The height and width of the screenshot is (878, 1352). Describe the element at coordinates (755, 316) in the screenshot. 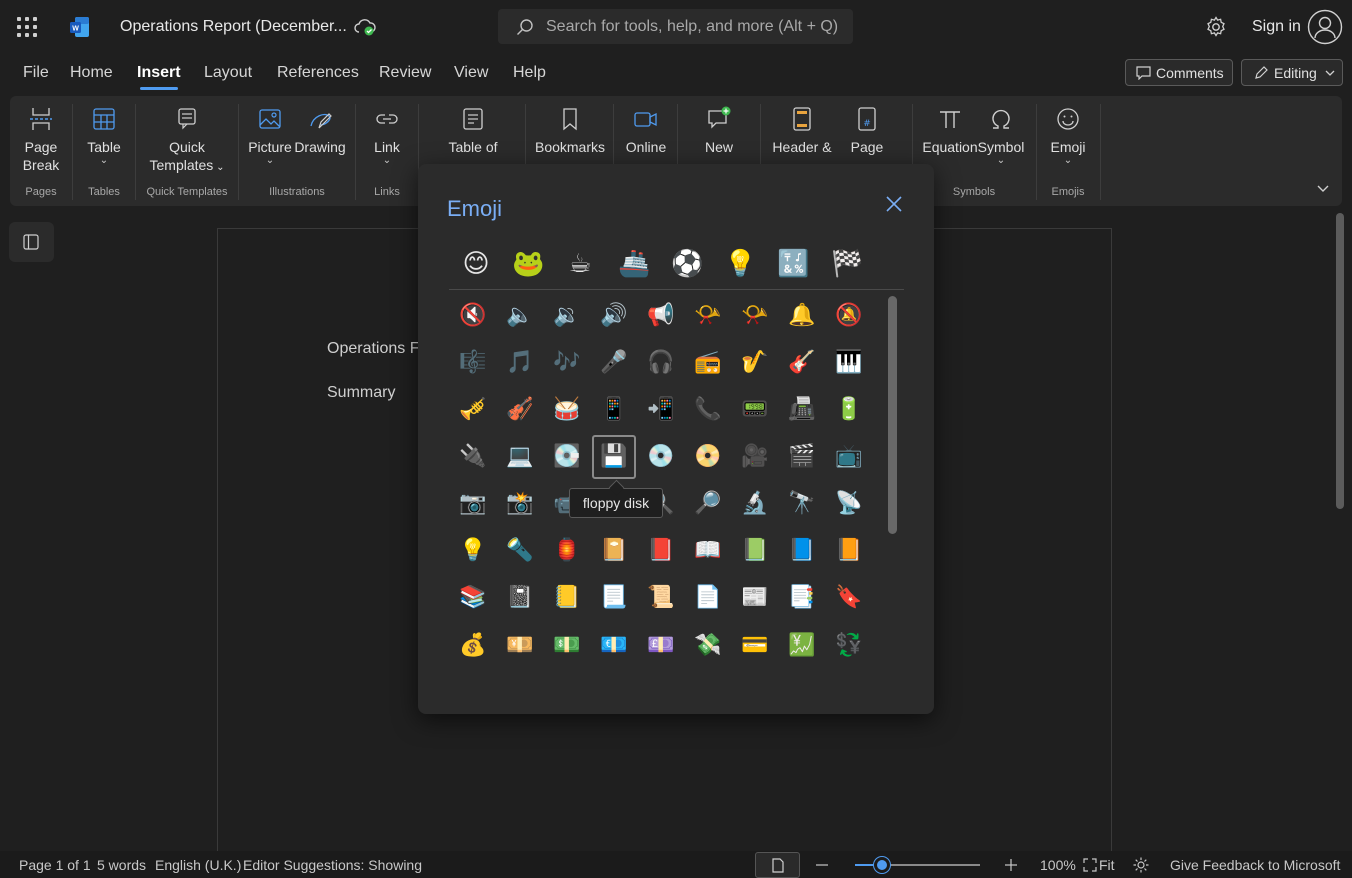

I see `emoji-cell: 📯` at that location.